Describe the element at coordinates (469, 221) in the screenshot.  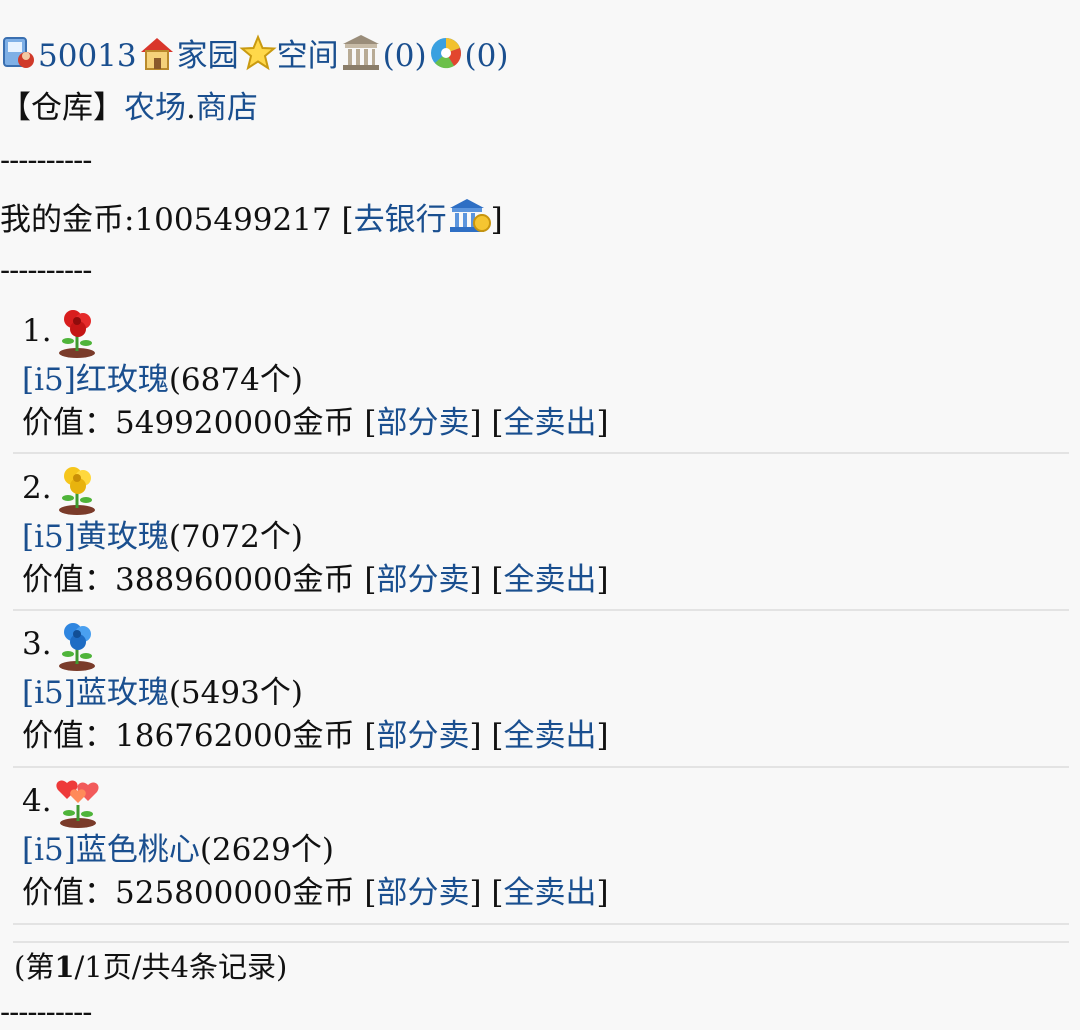
I see `bank-coin-icon` at that location.